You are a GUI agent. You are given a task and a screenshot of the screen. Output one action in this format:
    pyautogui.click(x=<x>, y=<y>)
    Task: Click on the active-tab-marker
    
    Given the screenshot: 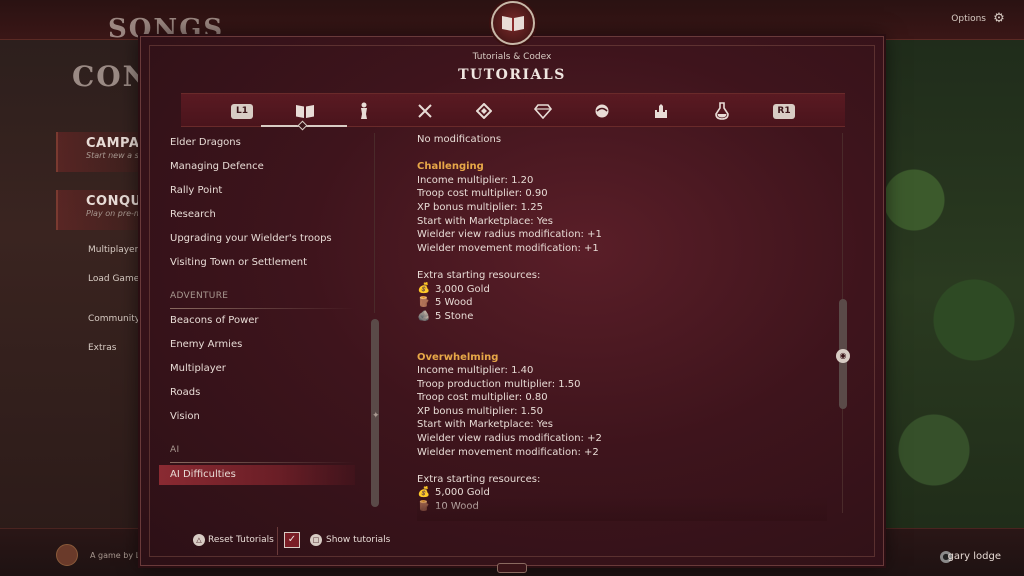 What is the action you would take?
    pyautogui.click(x=302, y=125)
    